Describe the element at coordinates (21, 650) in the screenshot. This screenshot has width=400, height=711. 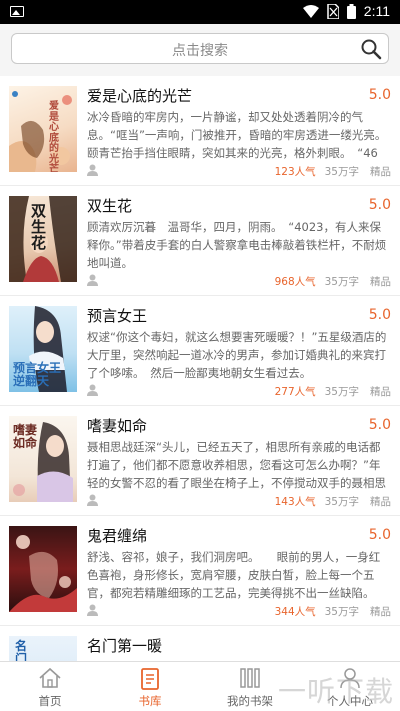
I see `cover-title: 名门` at that location.